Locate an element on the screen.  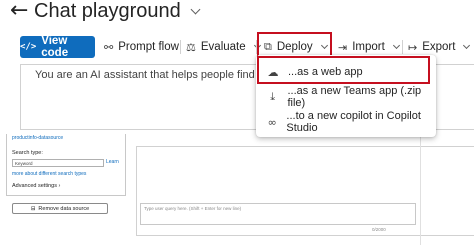
import-icon: ⇥ is located at coordinates (343, 47).